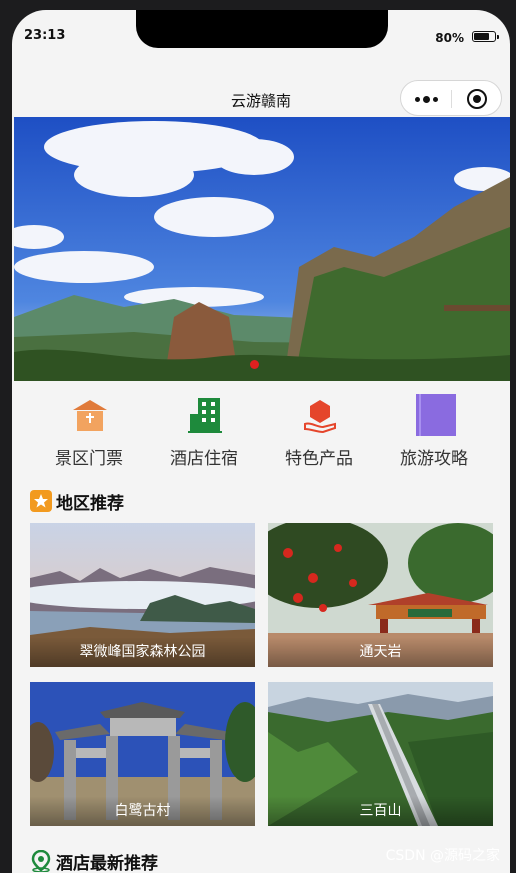  What do you see at coordinates (477, 99) in the screenshot?
I see `target-circle-icon` at bounding box center [477, 99].